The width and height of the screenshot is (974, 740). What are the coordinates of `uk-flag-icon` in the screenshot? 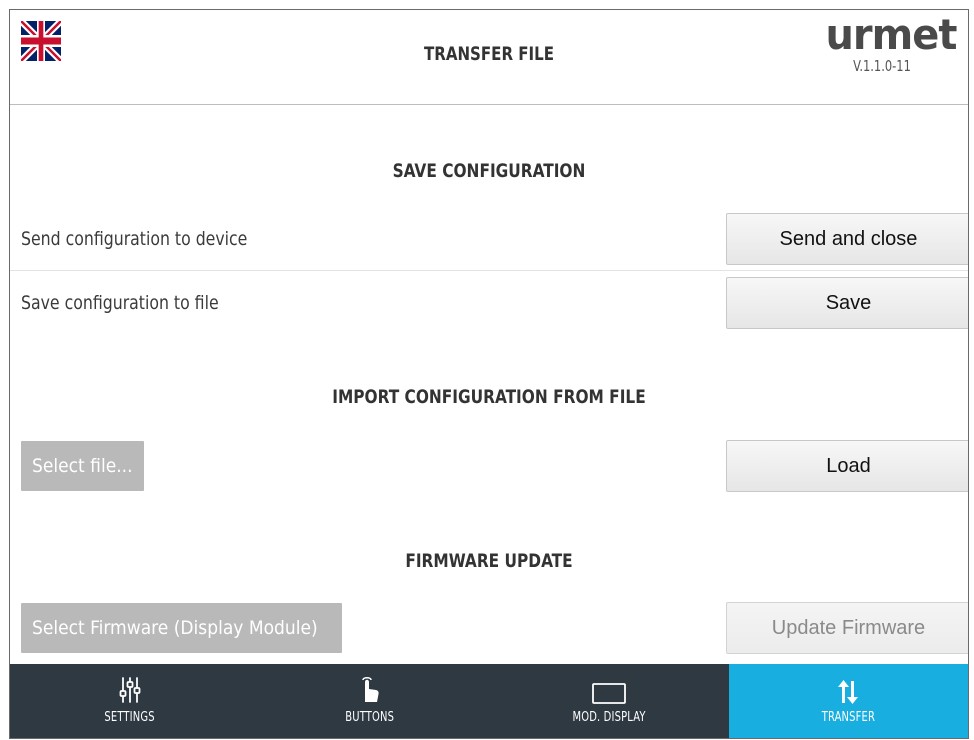 It's located at (41, 41).